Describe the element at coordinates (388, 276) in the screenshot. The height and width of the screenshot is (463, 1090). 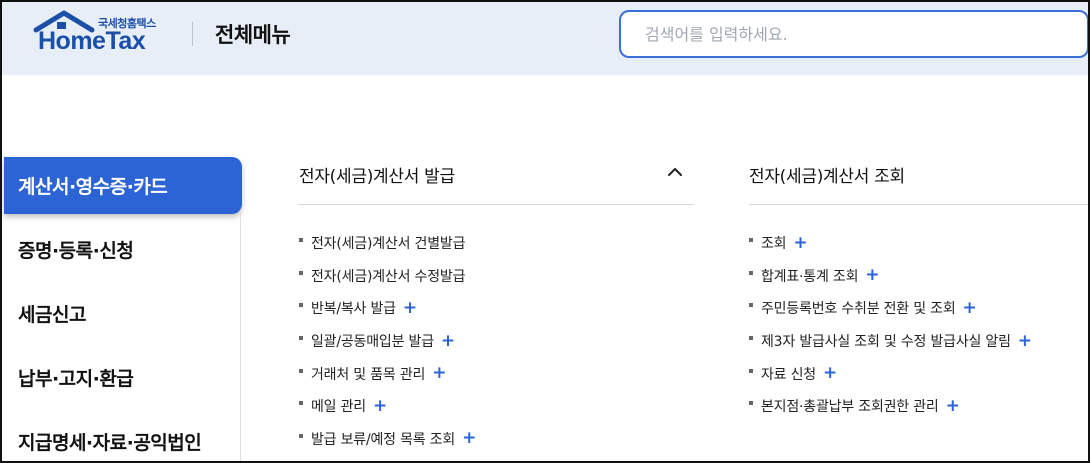
I see `menu-item-label: 전자(세금)계산서 수정발급` at that location.